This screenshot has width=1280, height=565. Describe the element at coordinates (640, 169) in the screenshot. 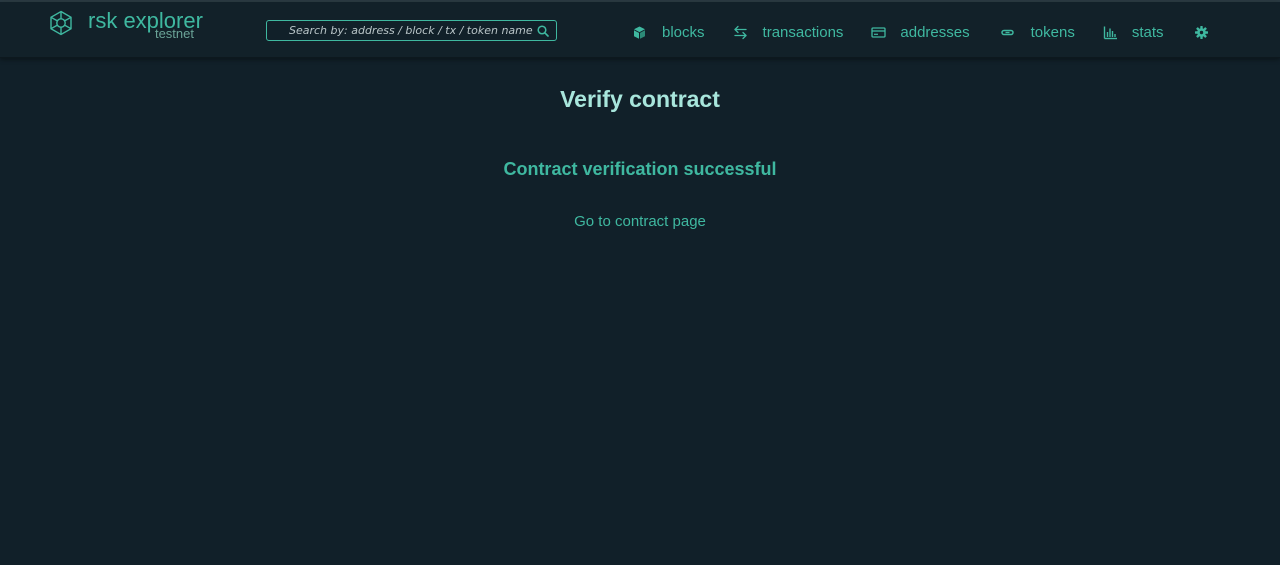

I see `verification-status-message: Contract verification successful` at that location.